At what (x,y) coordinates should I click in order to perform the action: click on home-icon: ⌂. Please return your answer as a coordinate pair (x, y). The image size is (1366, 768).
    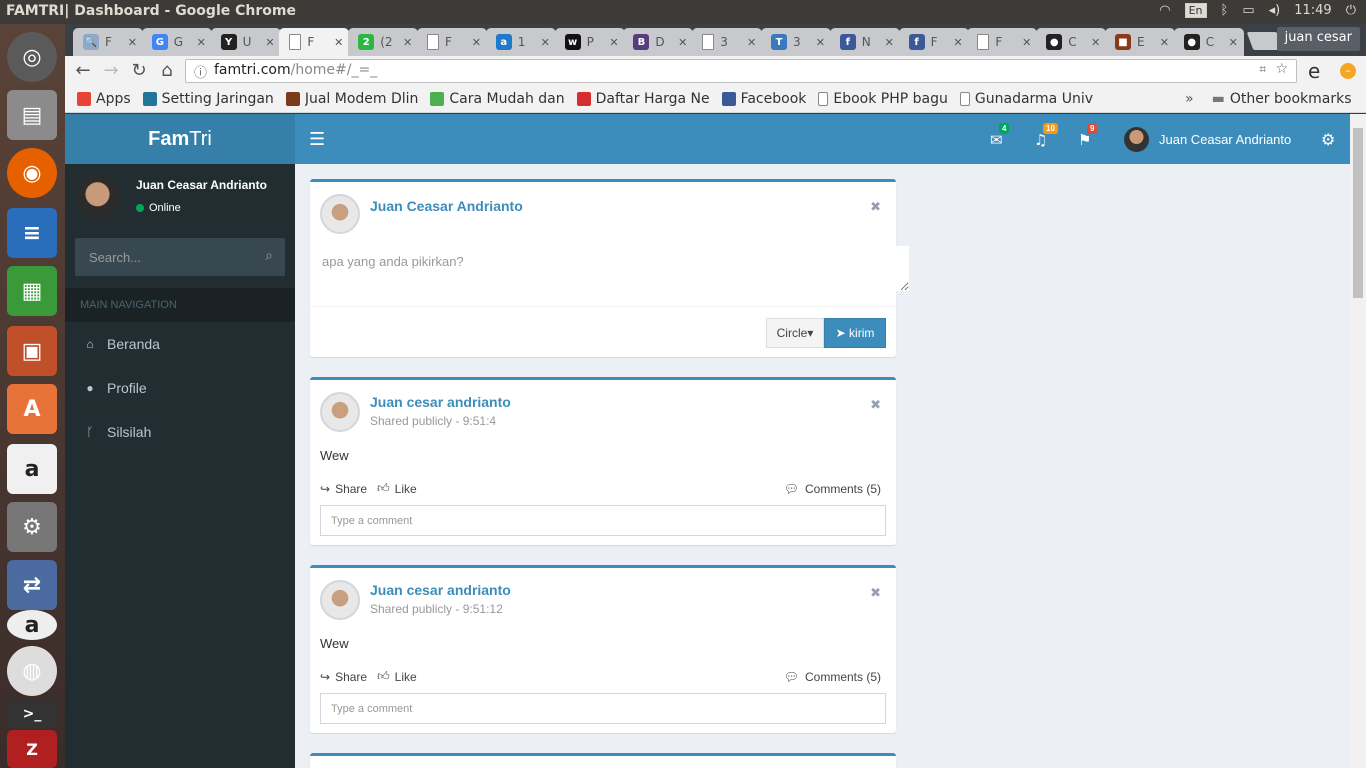
    Looking at the image, I should click on (167, 71).